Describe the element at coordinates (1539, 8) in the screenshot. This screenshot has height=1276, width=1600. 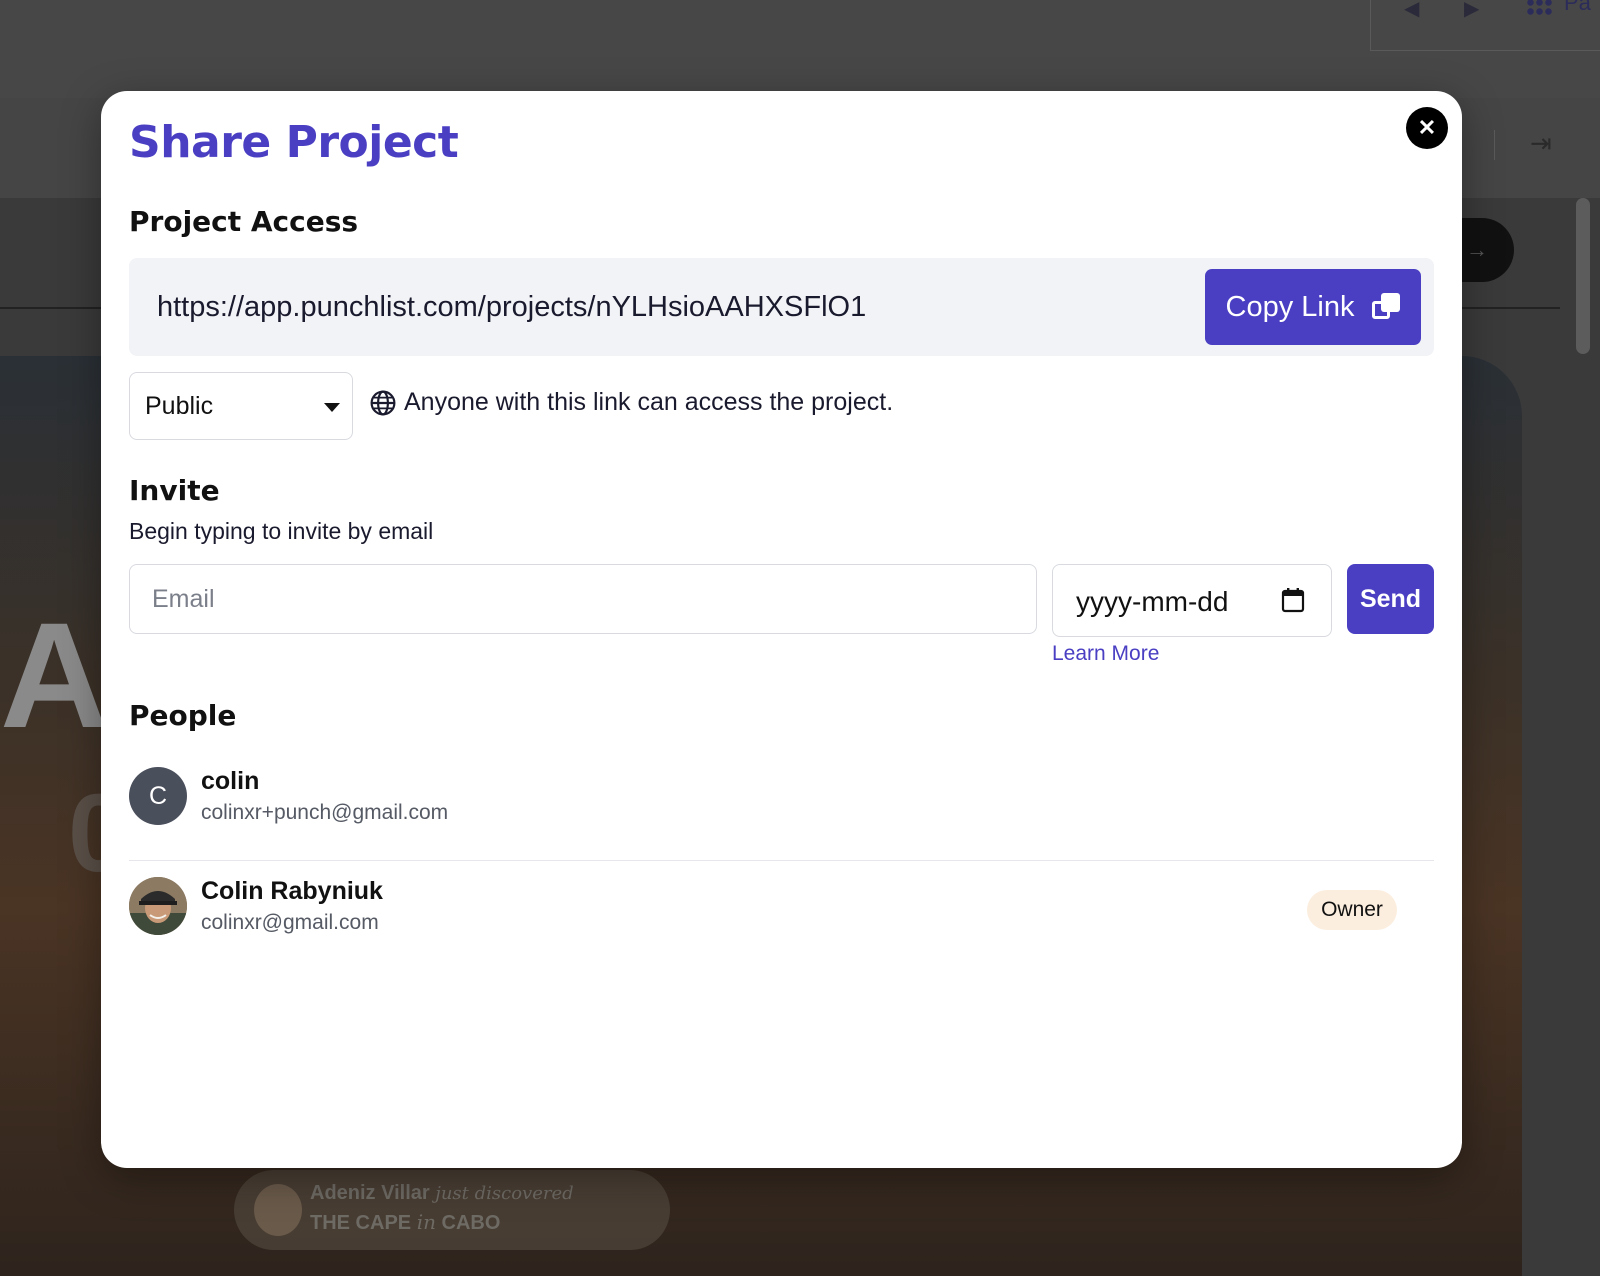
I see `grid-icon` at that location.